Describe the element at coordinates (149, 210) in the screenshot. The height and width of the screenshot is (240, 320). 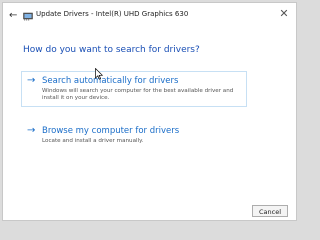
I see `dialog-footer: Cancel` at that location.